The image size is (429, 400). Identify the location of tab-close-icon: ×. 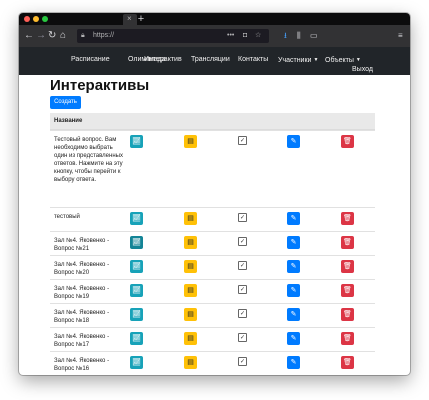
(129, 19).